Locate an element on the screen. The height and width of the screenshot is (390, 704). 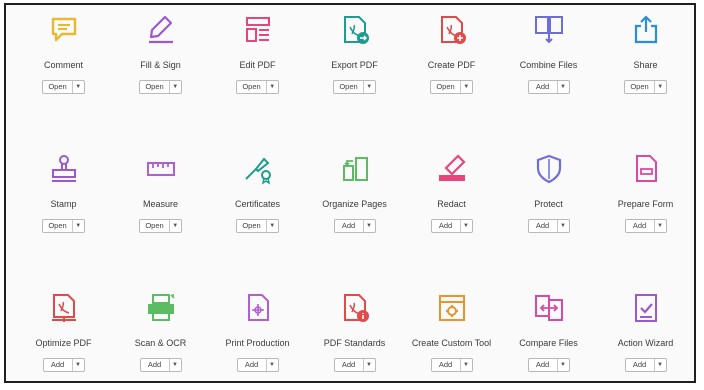
prepare-form-icon is located at coordinates (646, 169).